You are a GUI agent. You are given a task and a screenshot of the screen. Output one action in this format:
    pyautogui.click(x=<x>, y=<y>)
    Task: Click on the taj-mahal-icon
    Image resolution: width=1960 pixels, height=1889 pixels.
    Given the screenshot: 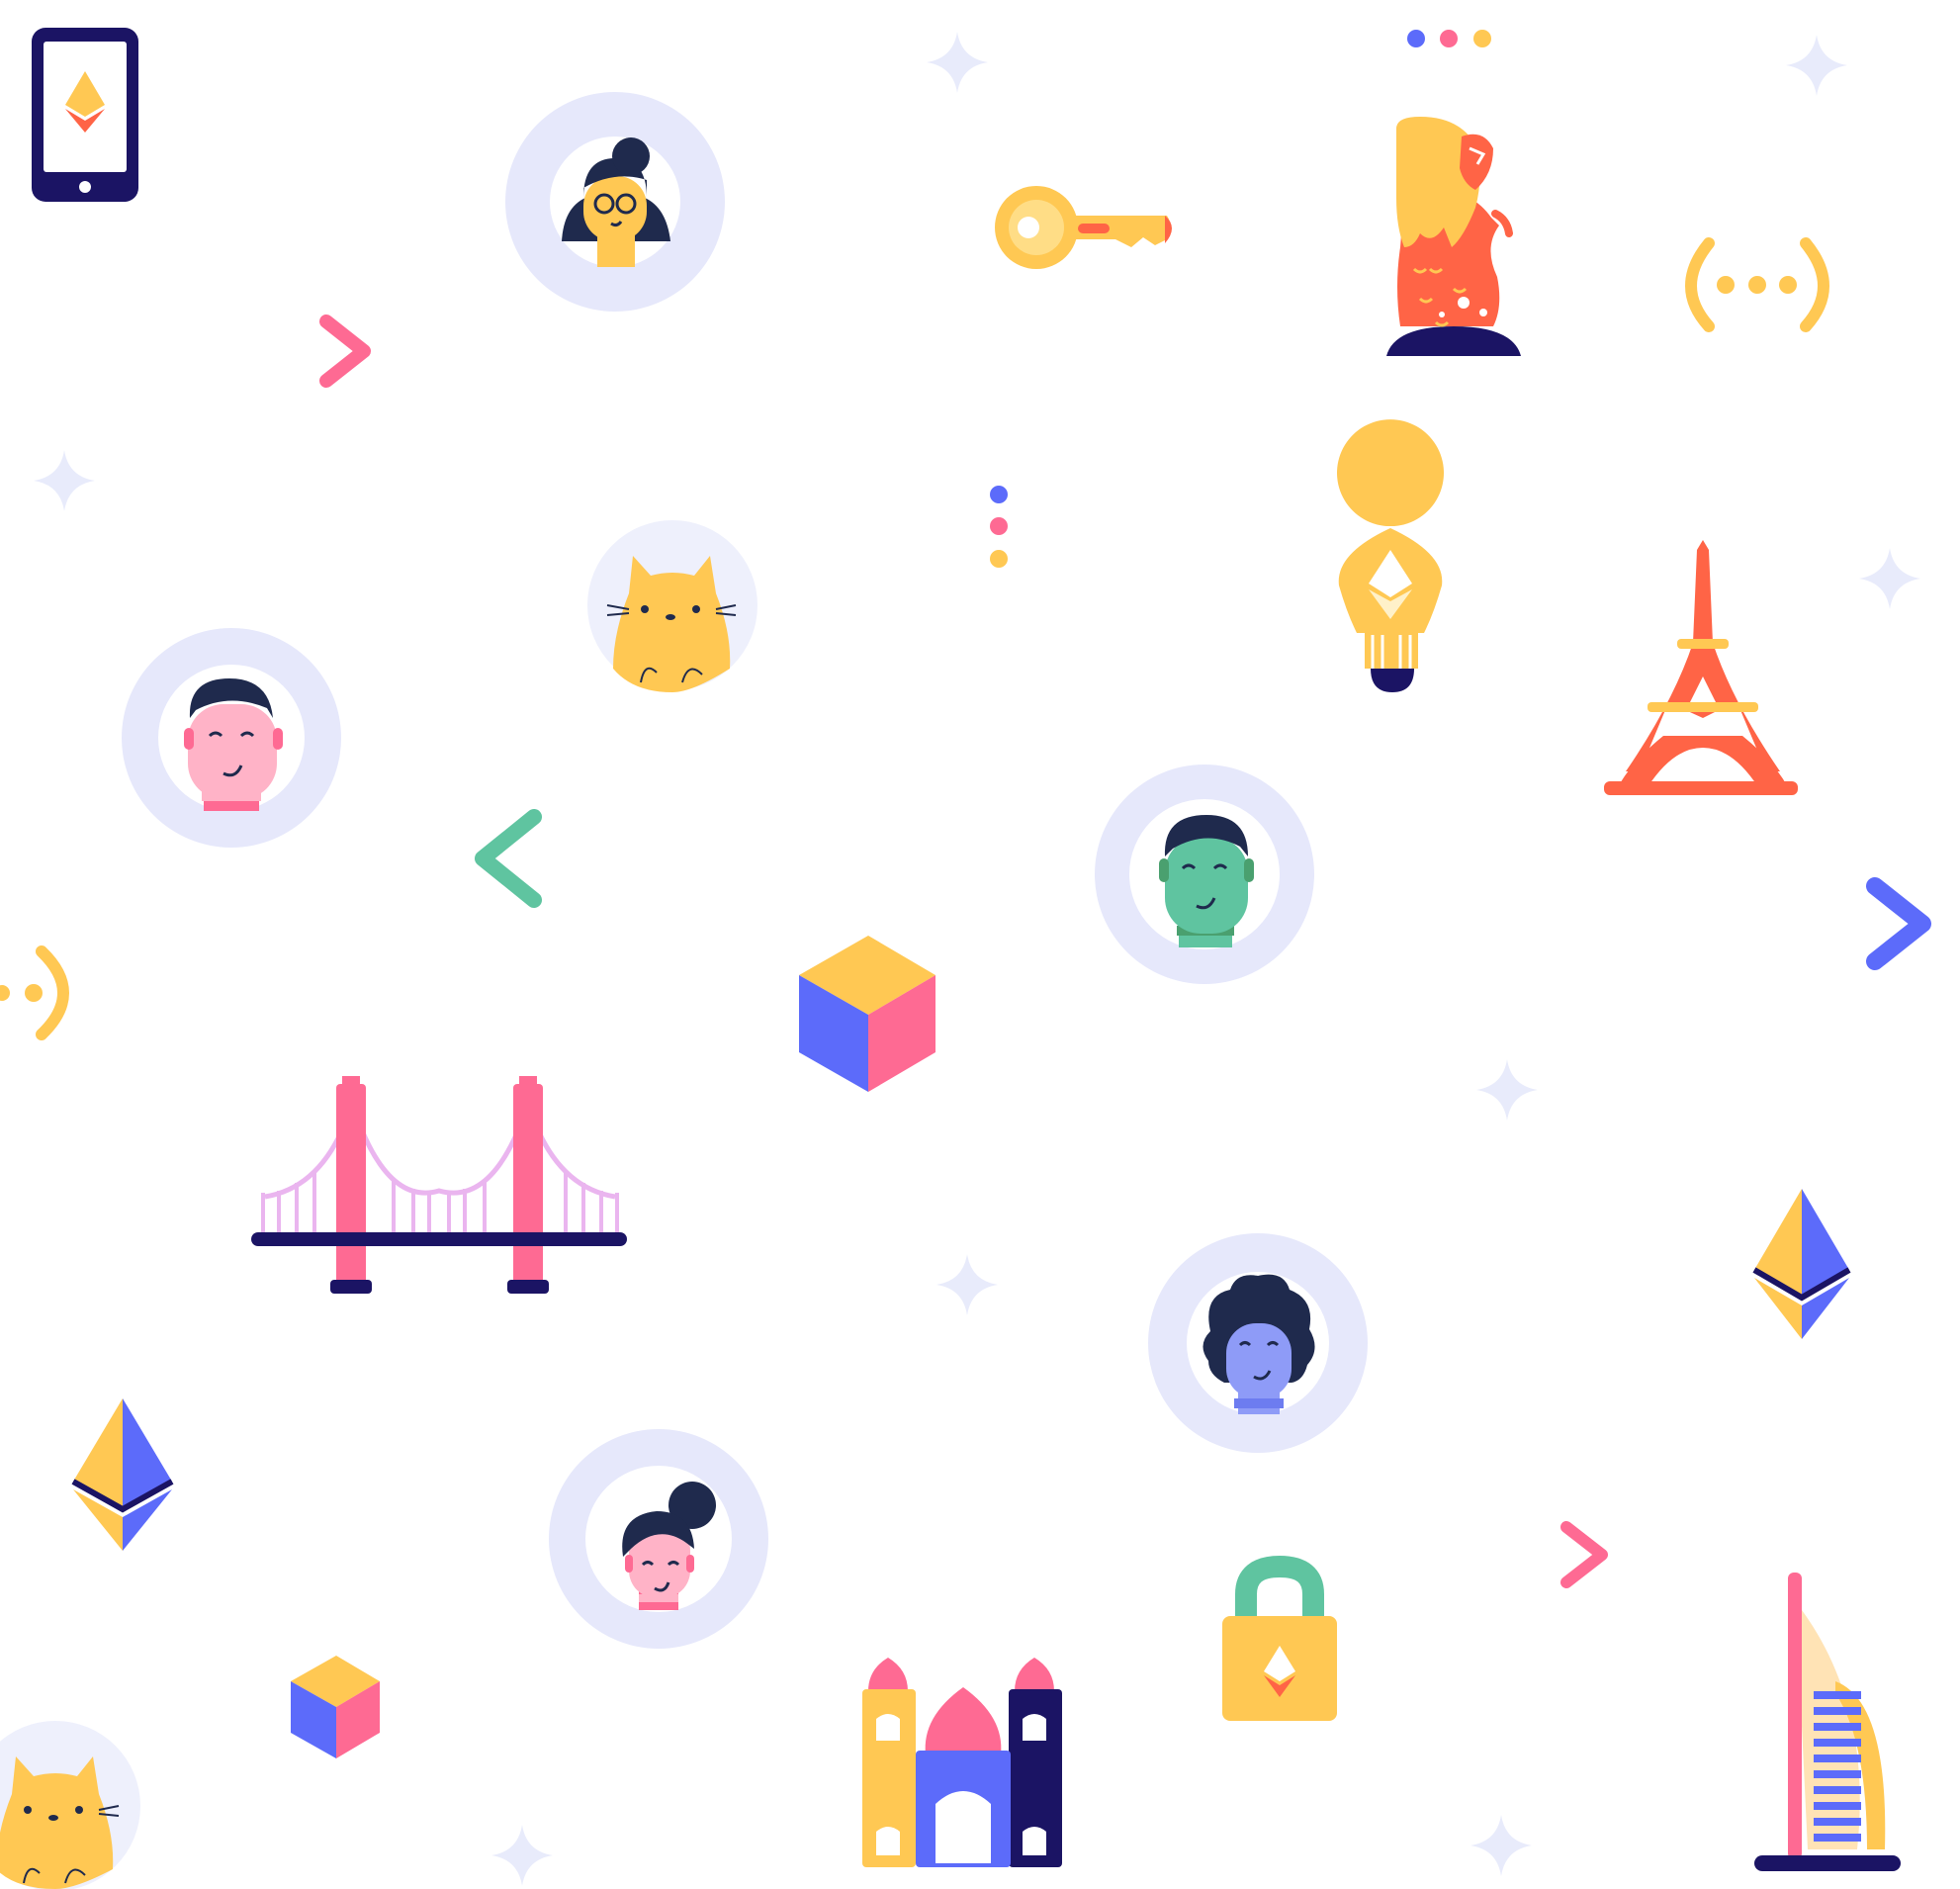 What is the action you would take?
    pyautogui.click(x=962, y=1762)
    